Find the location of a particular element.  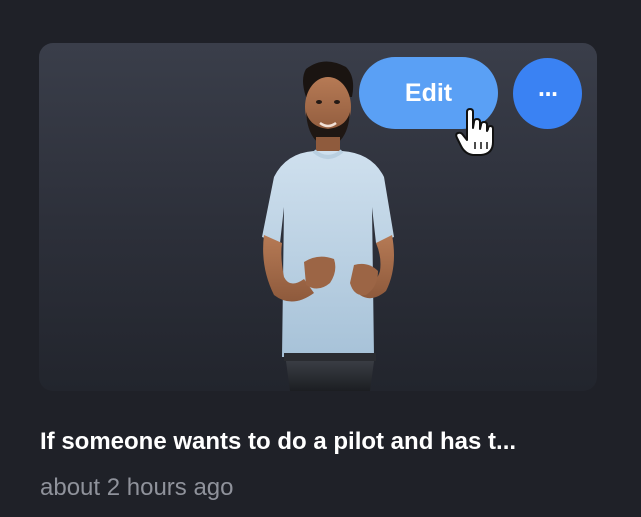

more-options-button: ··· is located at coordinates (547, 93).